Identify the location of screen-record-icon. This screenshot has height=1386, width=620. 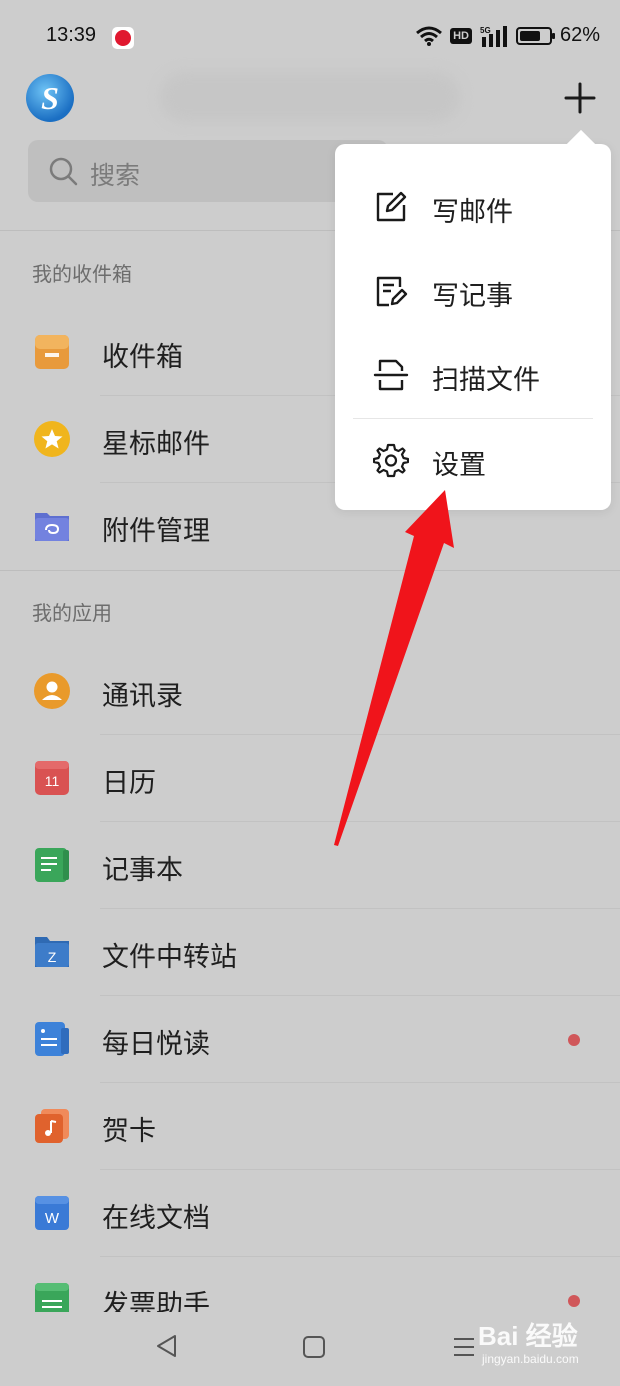
(123, 38).